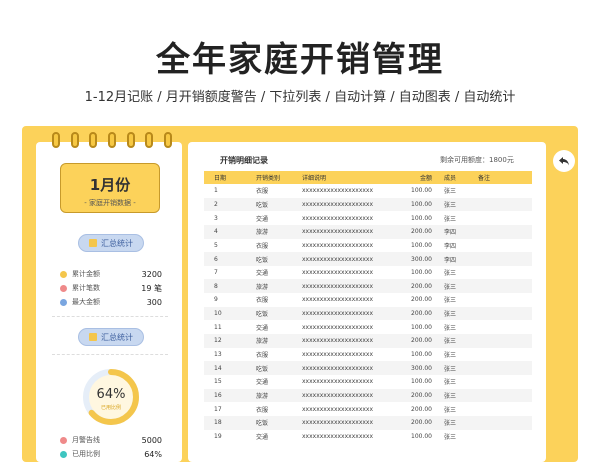  What do you see at coordinates (110, 188) in the screenshot?
I see `month-selector: 1月份 - 家庭开销数据 -` at bounding box center [110, 188].